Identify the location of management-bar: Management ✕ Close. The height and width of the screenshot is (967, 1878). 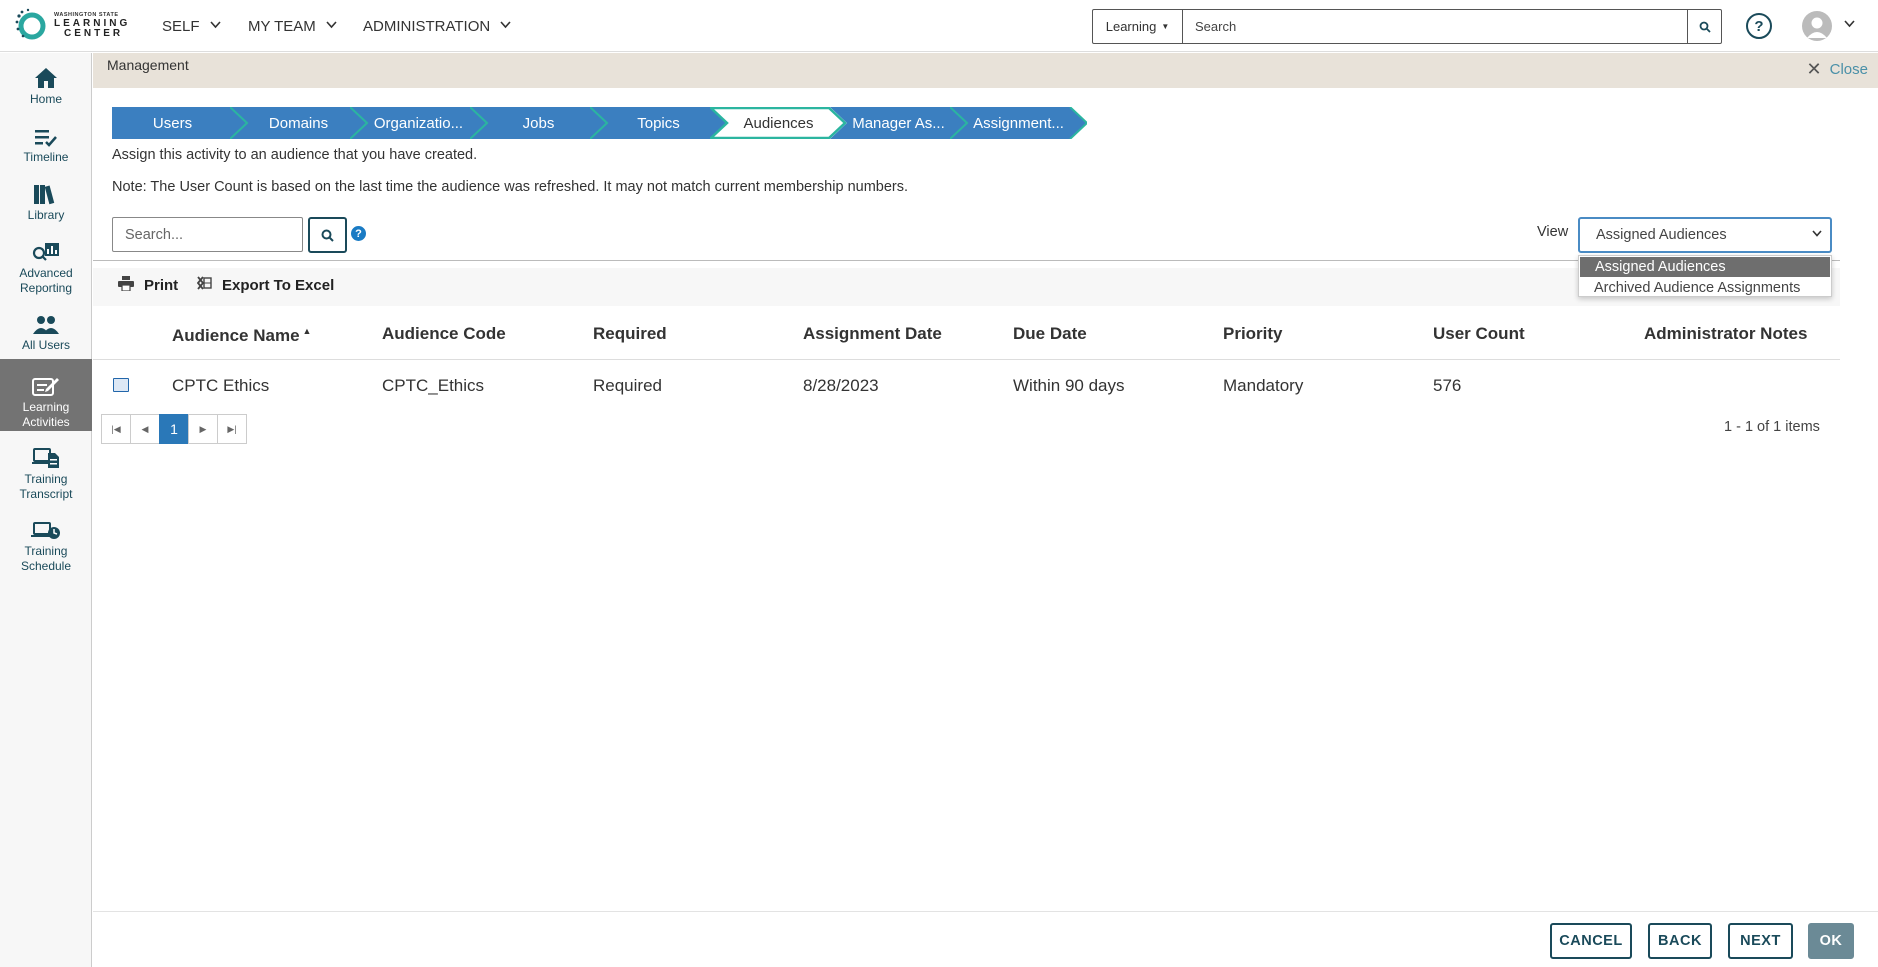
(985, 70).